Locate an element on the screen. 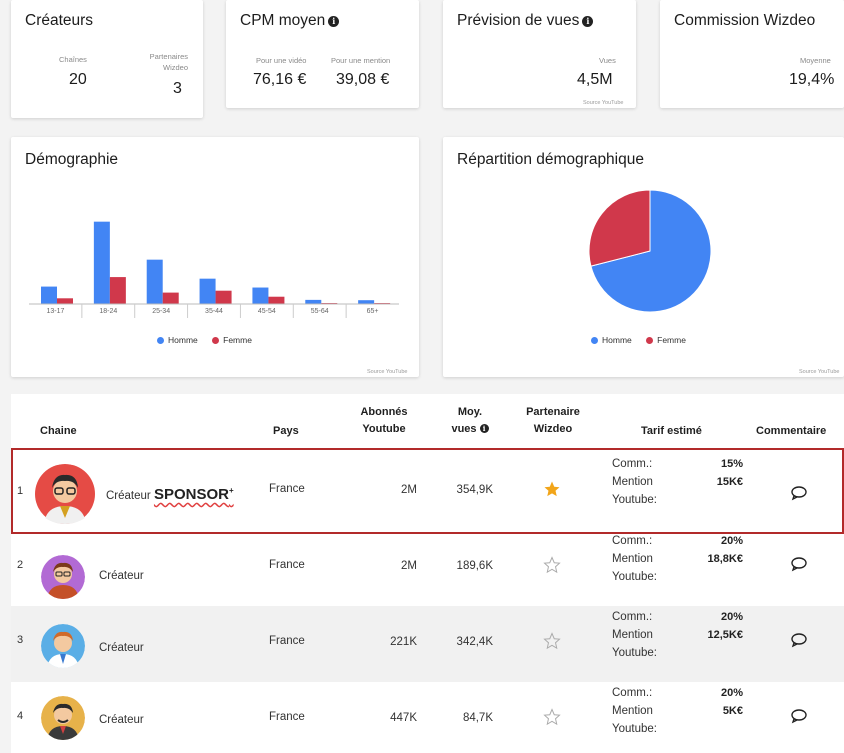 This screenshot has height=753, width=844. header-chaine: Chaine is located at coordinates (58, 431).